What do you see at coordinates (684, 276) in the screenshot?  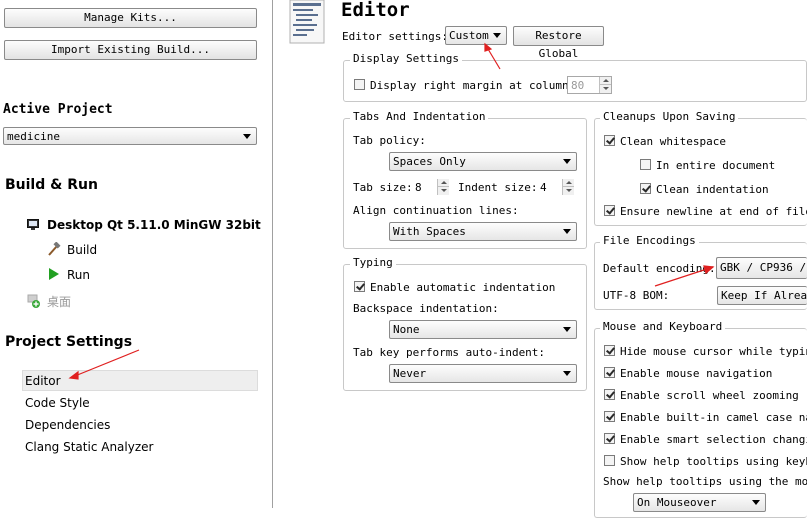 I see `annotation-arrow-default-encoding` at bounding box center [684, 276].